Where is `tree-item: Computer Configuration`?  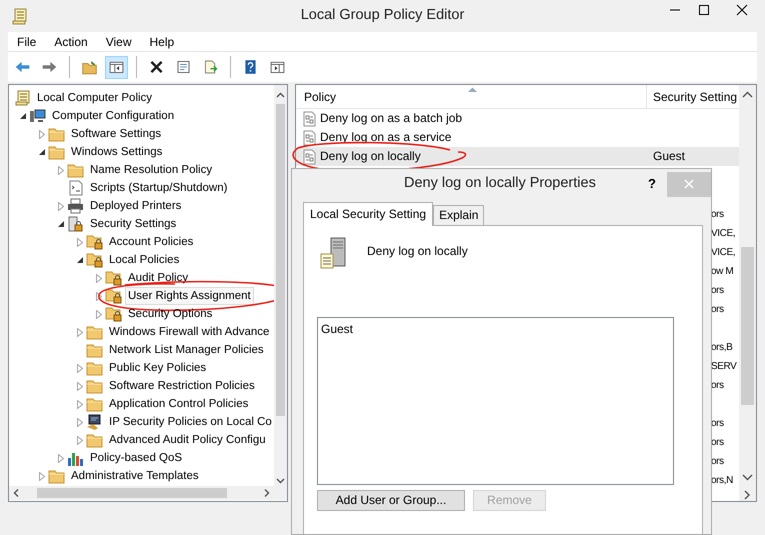 tree-item: Computer Configuration is located at coordinates (113, 116).